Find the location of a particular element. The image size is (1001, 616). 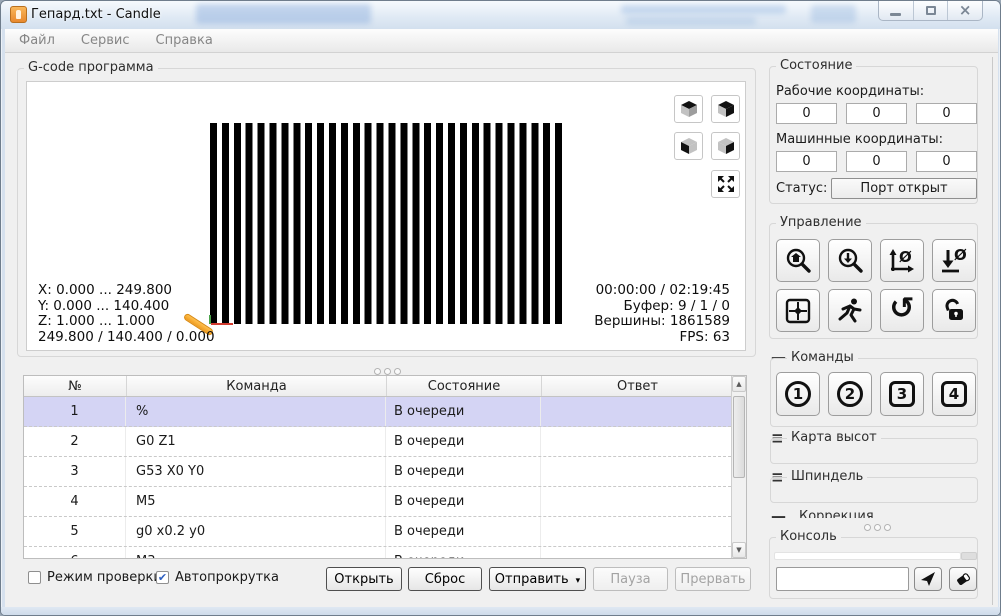

fit-view-button is located at coordinates (725, 184).